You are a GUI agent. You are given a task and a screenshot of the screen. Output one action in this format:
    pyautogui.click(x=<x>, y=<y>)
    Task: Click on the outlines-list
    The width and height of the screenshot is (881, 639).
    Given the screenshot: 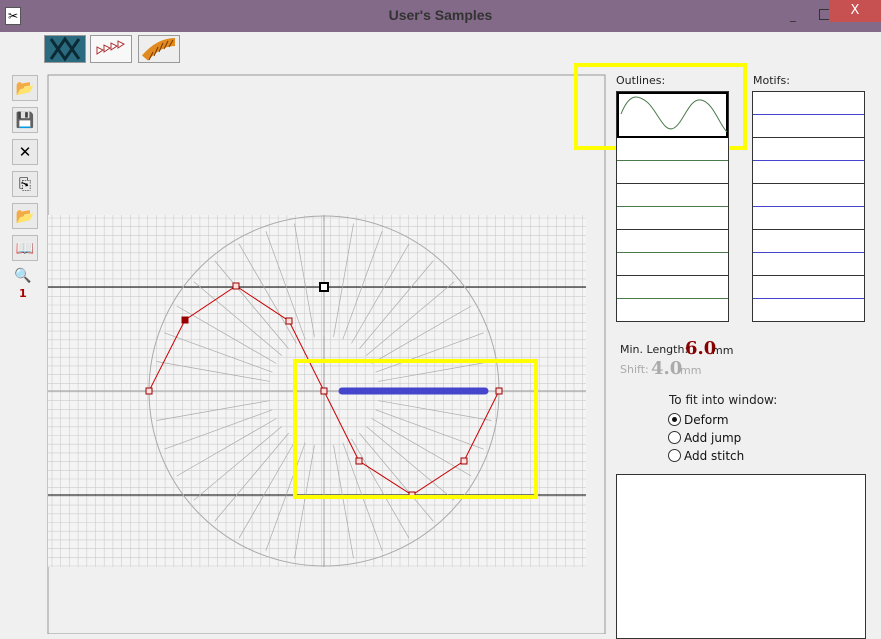 What is the action you would take?
    pyautogui.click(x=672, y=206)
    